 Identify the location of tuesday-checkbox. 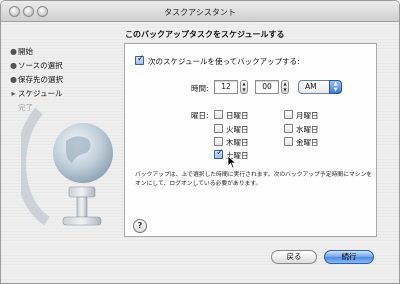
(218, 128).